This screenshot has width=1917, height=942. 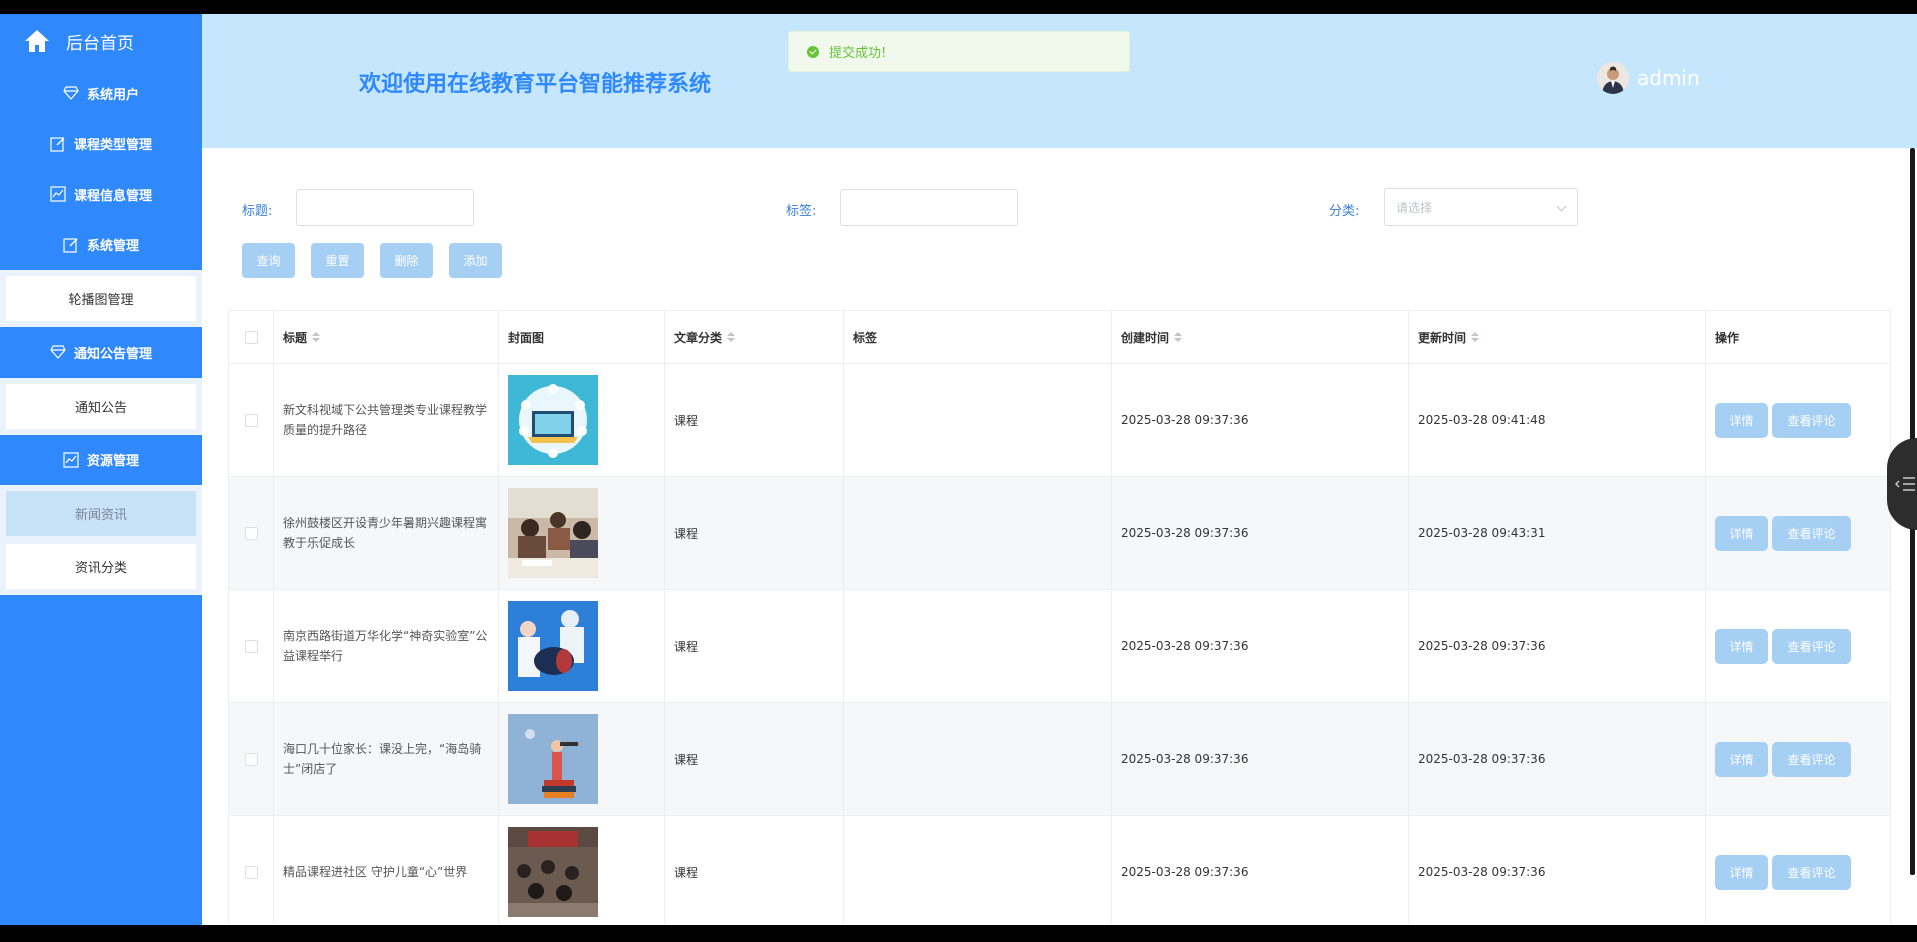 I want to click on column-updated: 更新时间, so click(x=1557, y=337).